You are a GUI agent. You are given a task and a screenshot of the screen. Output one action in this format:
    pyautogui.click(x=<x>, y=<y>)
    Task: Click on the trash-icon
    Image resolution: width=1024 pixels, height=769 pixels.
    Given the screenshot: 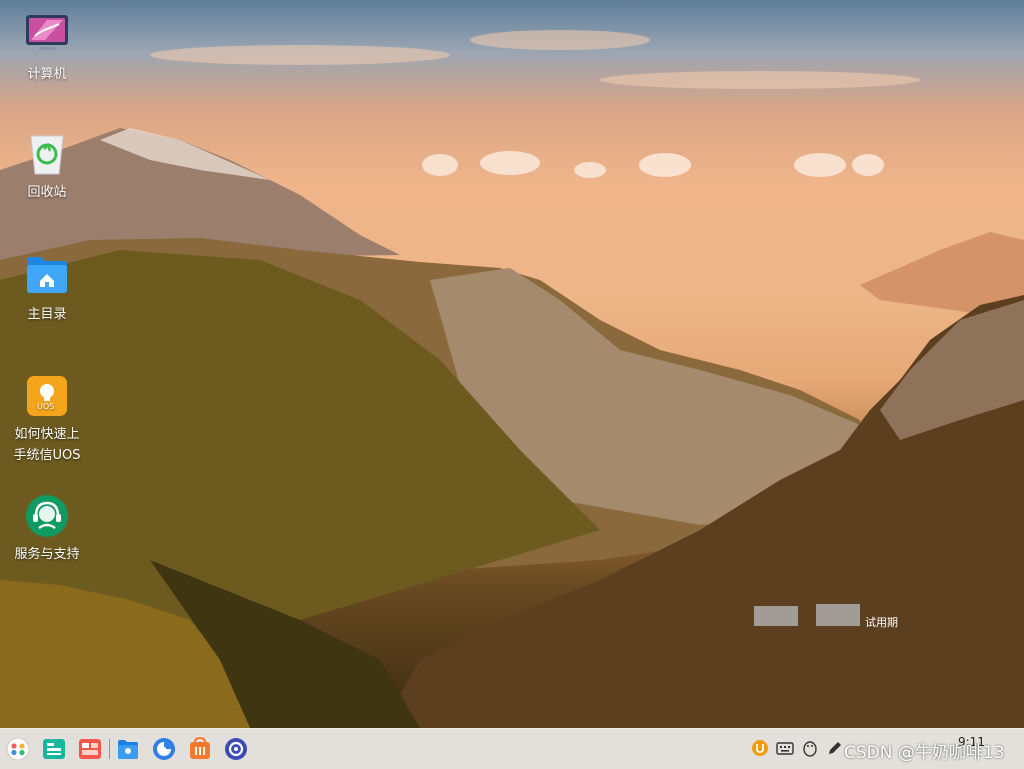 What is the action you would take?
    pyautogui.click(x=47, y=154)
    